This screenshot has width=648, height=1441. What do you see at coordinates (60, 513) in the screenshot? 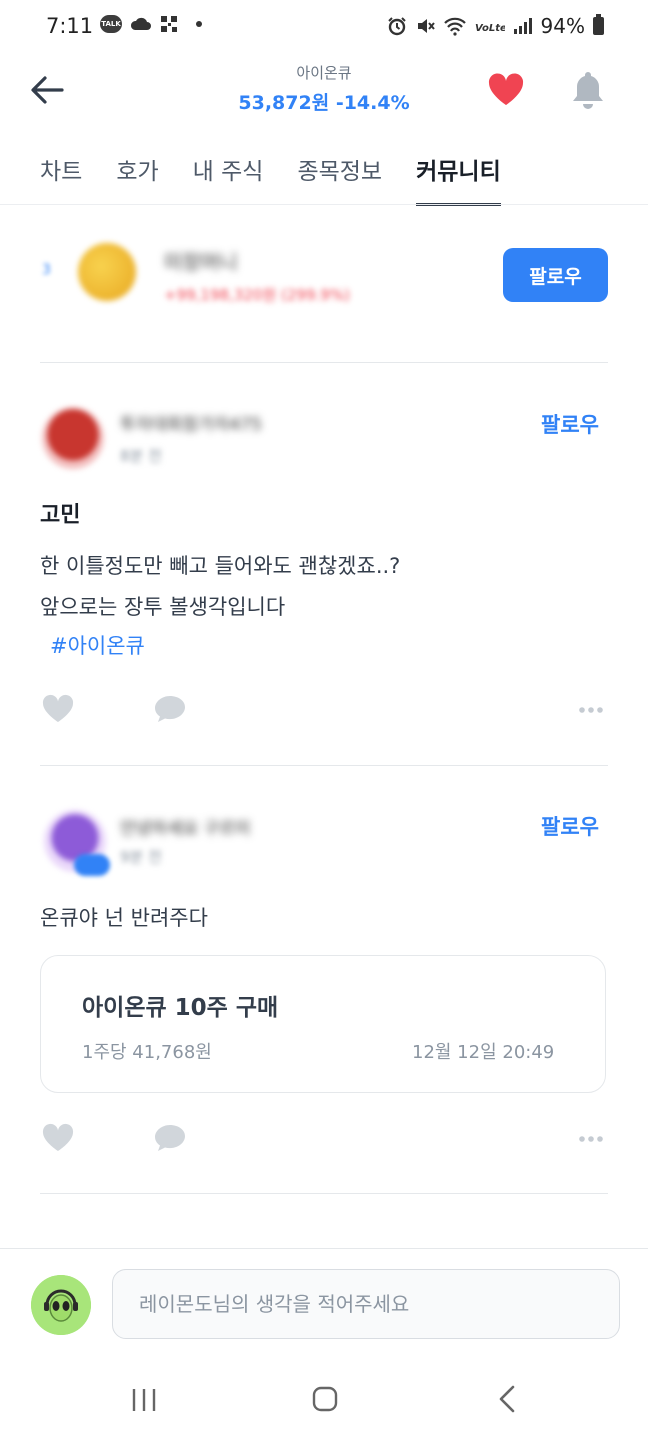
I see `post-title: 고민` at bounding box center [60, 513].